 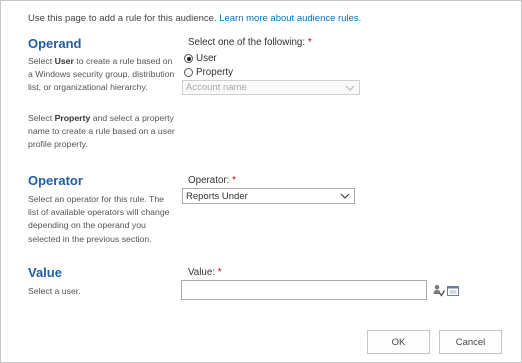 I want to click on value-field-label: Value: *, so click(x=205, y=272).